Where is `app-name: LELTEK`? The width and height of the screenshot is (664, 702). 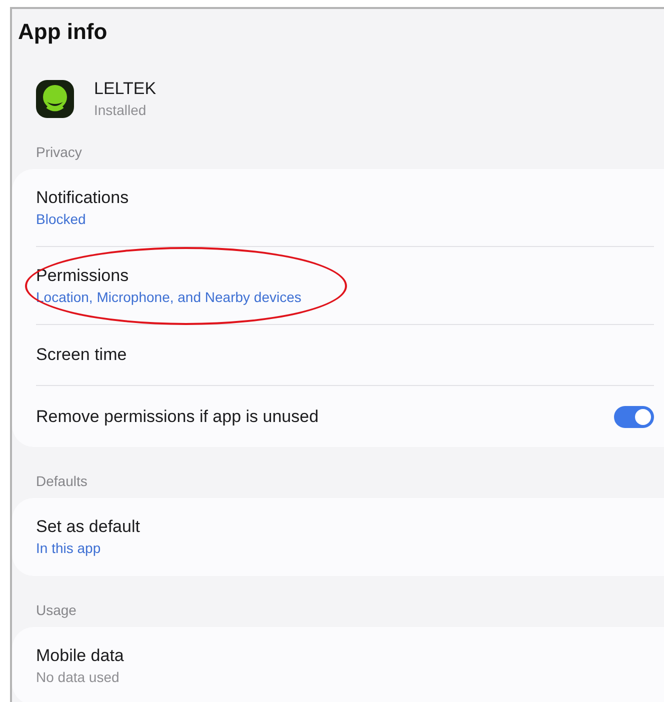 app-name: LELTEK is located at coordinates (125, 89).